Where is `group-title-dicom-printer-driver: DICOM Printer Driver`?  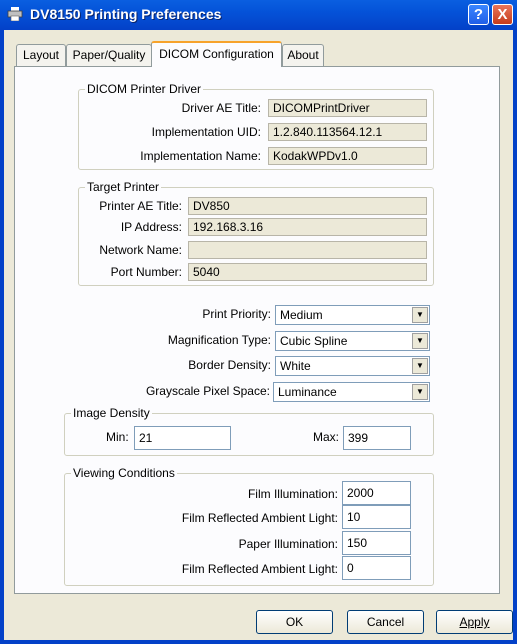 group-title-dicom-printer-driver: DICOM Printer Driver is located at coordinates (144, 89).